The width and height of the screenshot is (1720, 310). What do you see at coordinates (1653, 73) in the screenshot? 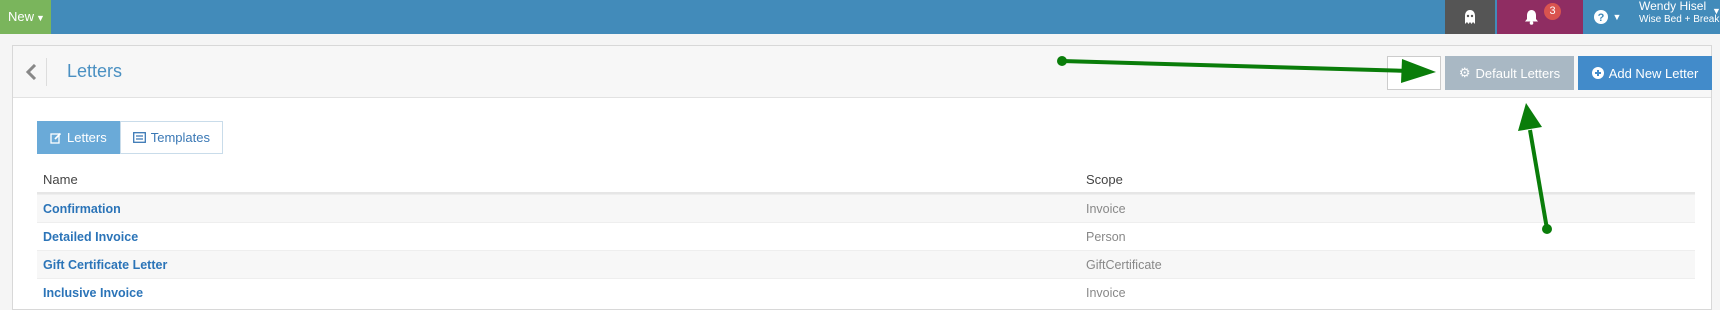
I see `add-new-letter-label: Add New Letter` at bounding box center [1653, 73].